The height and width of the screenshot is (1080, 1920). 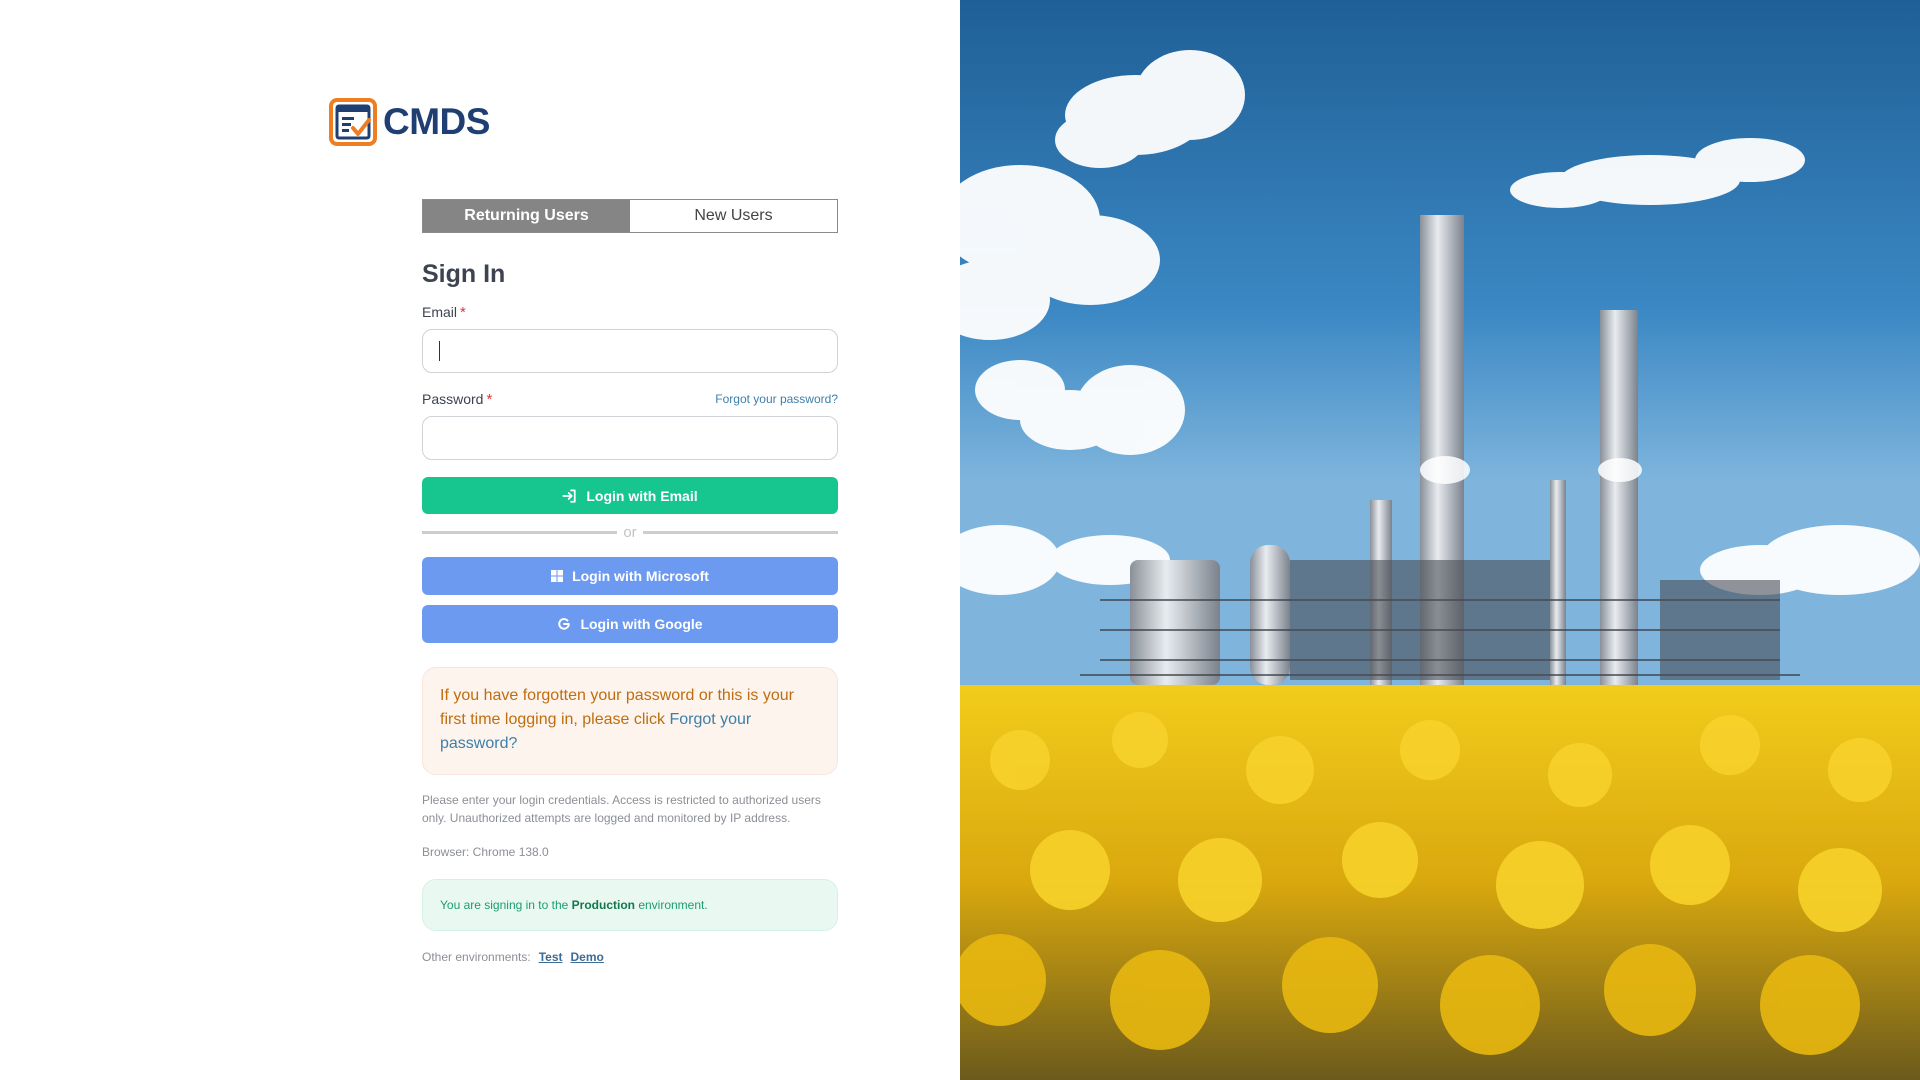 What do you see at coordinates (671, 905) in the screenshot?
I see `env-suffix: environment.` at bounding box center [671, 905].